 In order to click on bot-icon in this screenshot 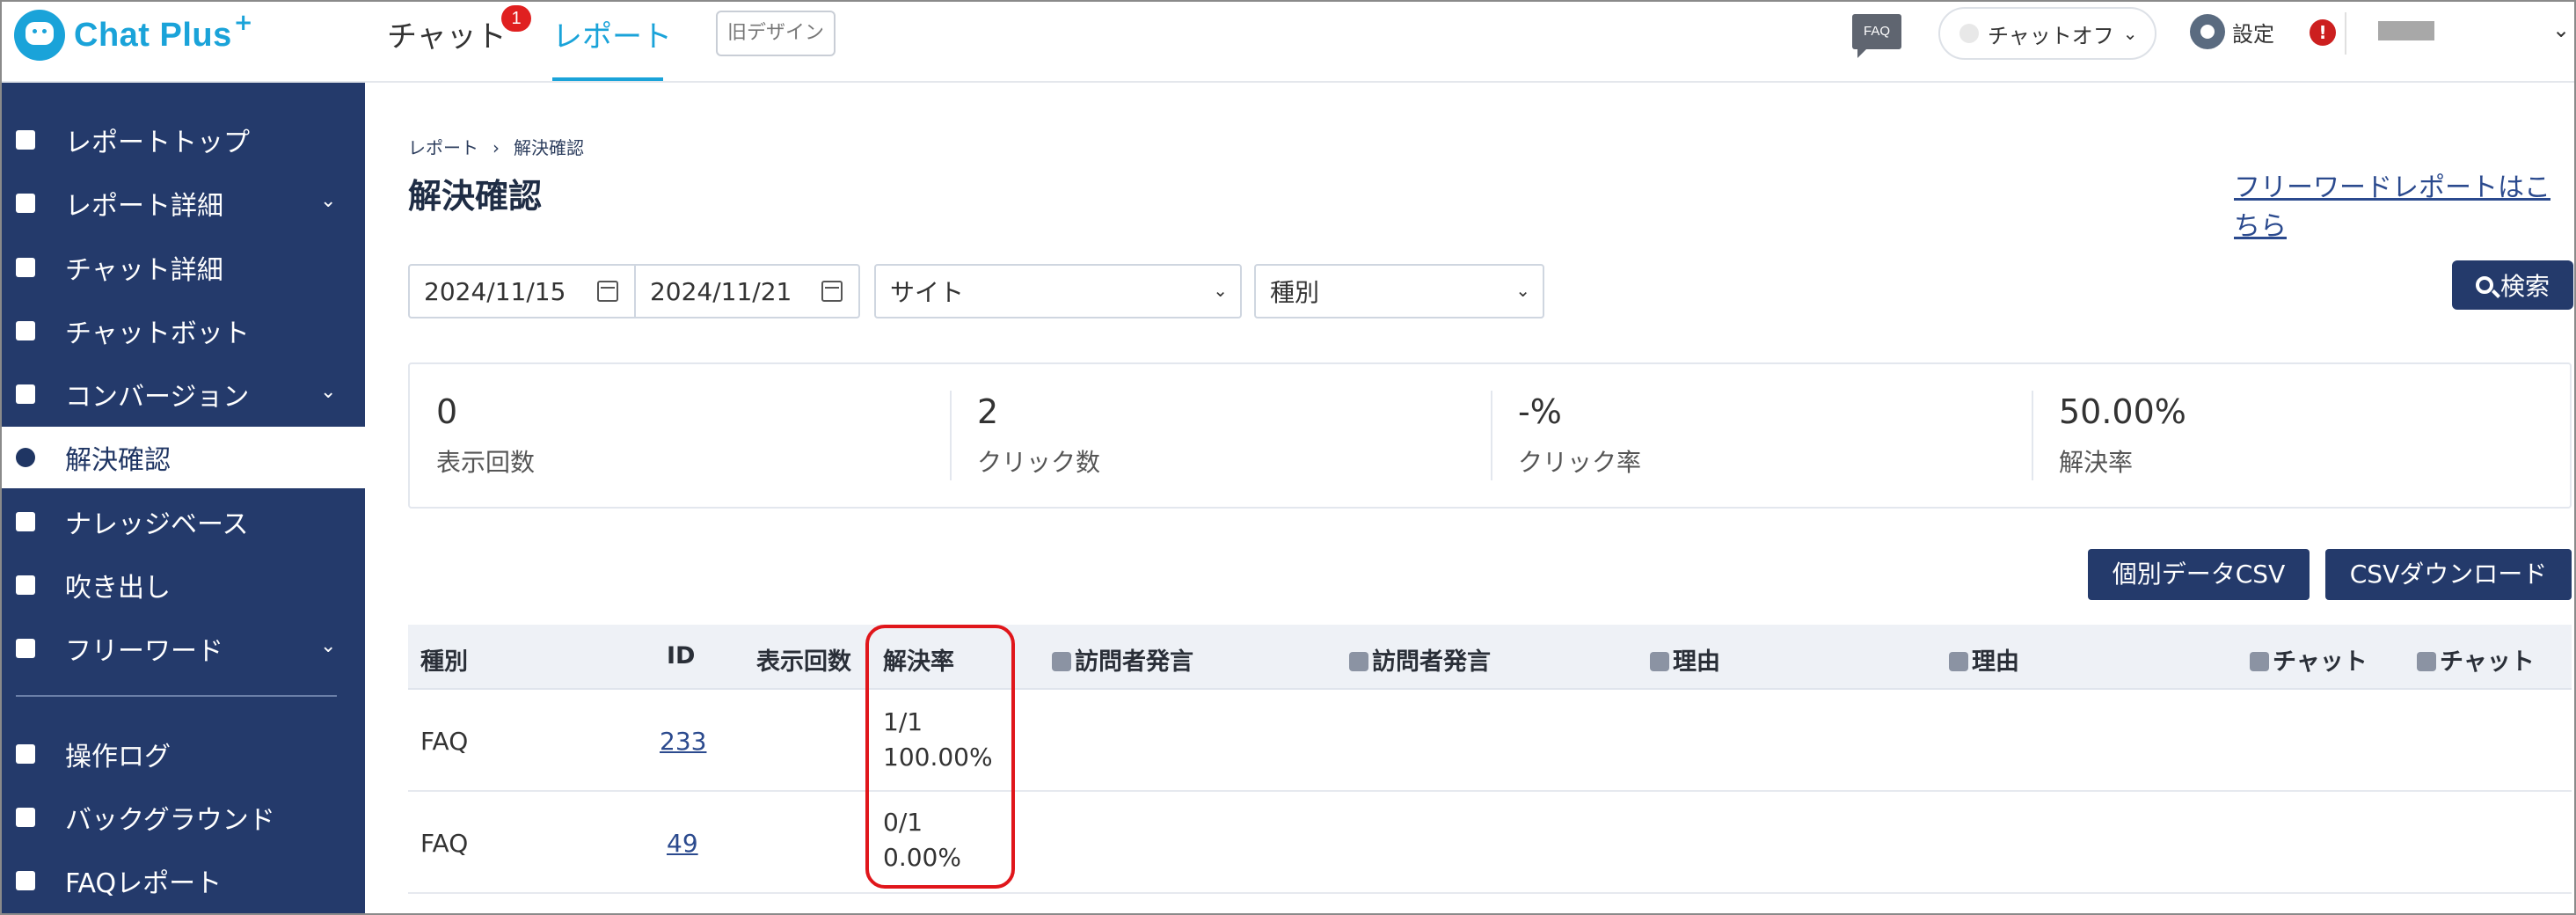, I will do `click(25, 330)`.